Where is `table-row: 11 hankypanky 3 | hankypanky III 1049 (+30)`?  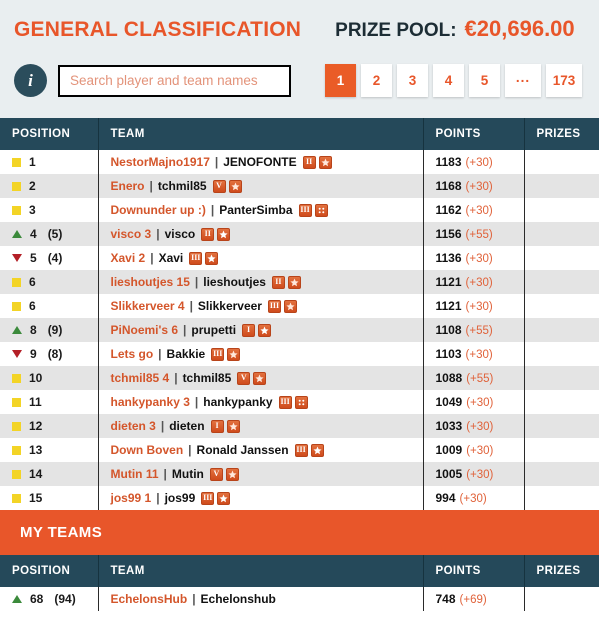 table-row: 11 hankypanky 3 | hankypanky III 1049 (+30) is located at coordinates (299, 402).